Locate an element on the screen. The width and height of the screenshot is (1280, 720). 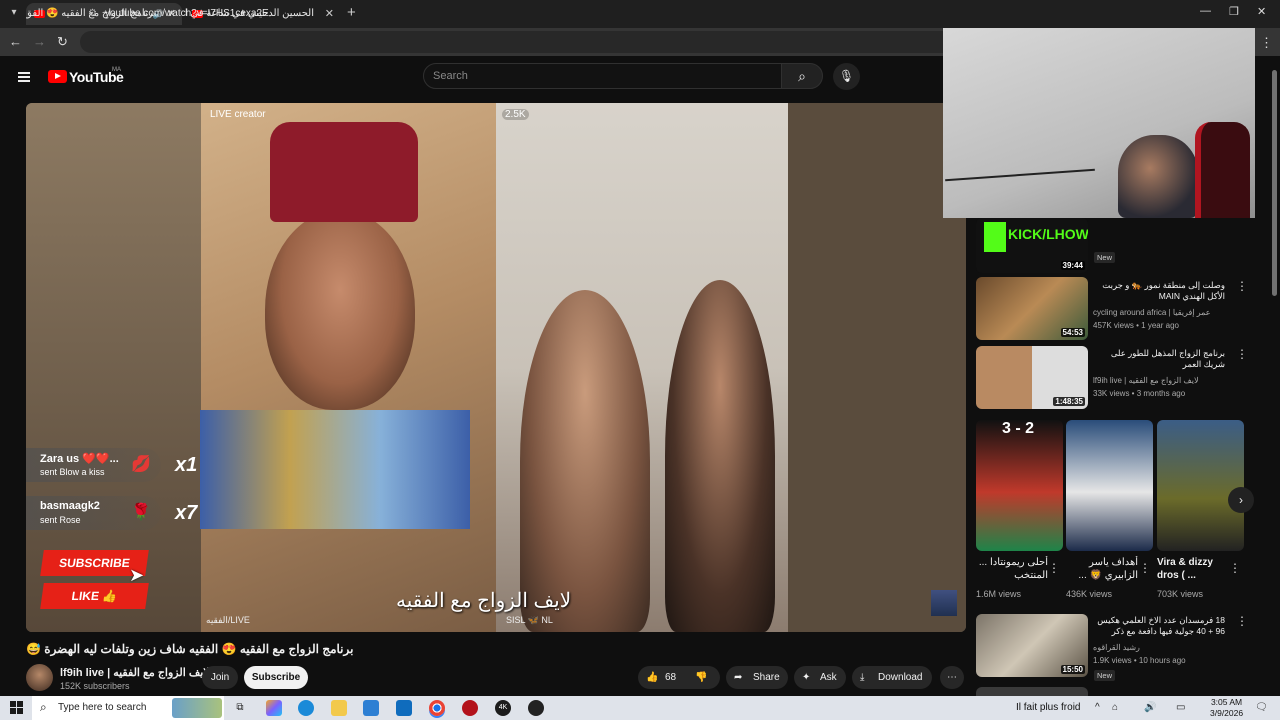
close-tab-icon: ✕ is located at coordinates (329, 14).